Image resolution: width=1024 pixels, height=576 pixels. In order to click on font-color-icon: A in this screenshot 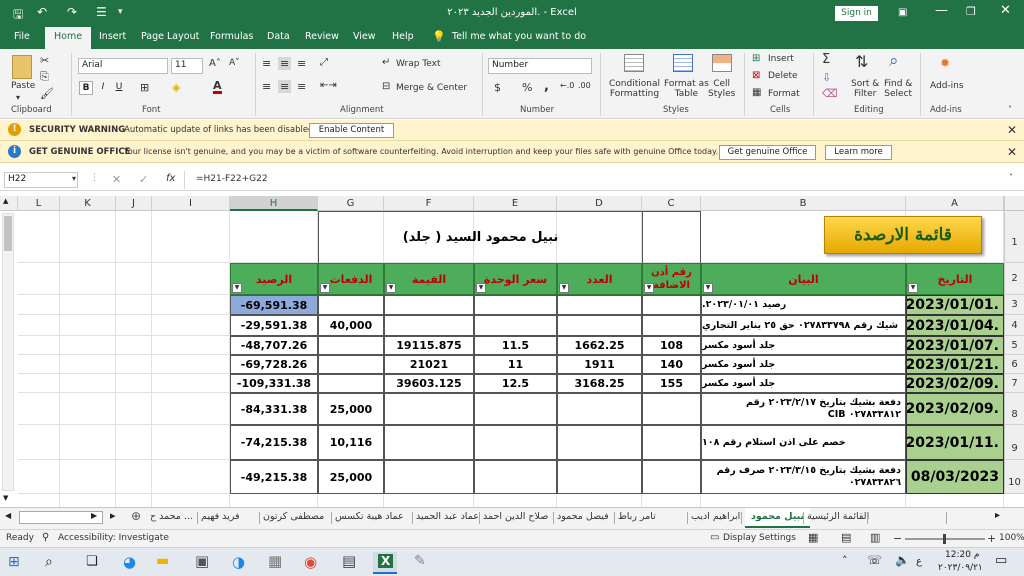, I will do `click(217, 87)`.